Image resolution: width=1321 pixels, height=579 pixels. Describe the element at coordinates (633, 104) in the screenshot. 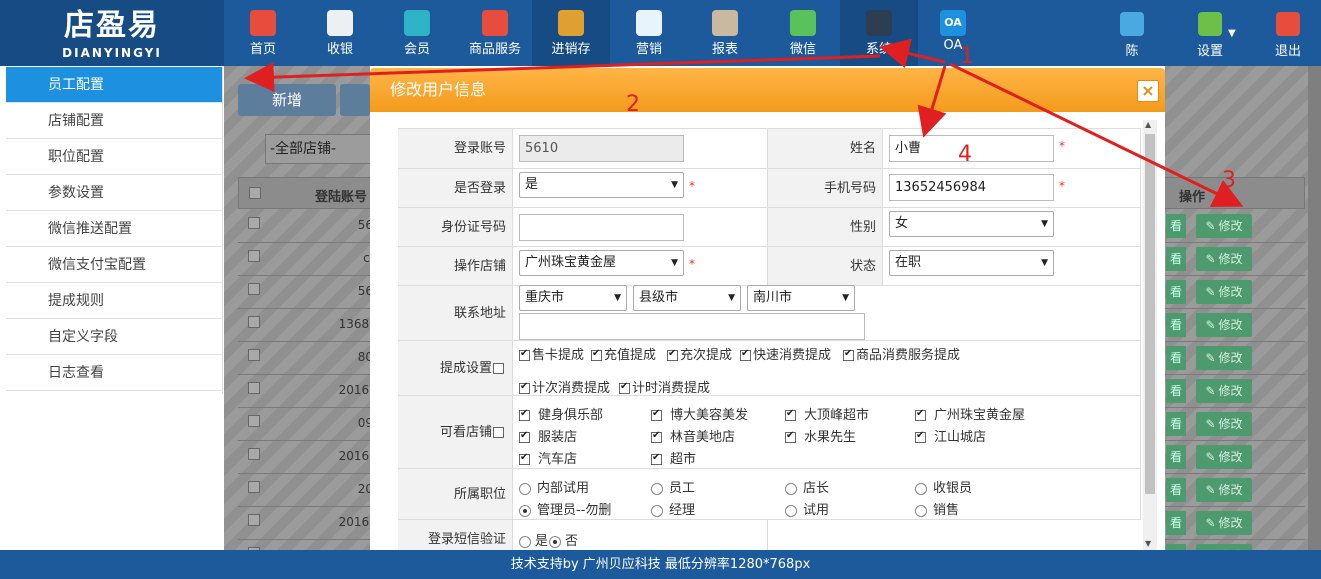

I see `annotation-2: 2` at that location.